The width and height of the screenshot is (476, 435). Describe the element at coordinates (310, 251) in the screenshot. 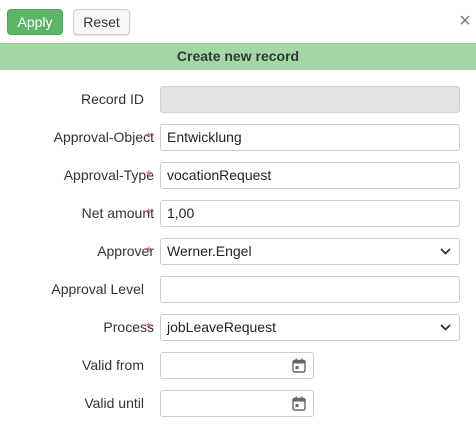

I see `approver-select: Werner.Engel` at that location.